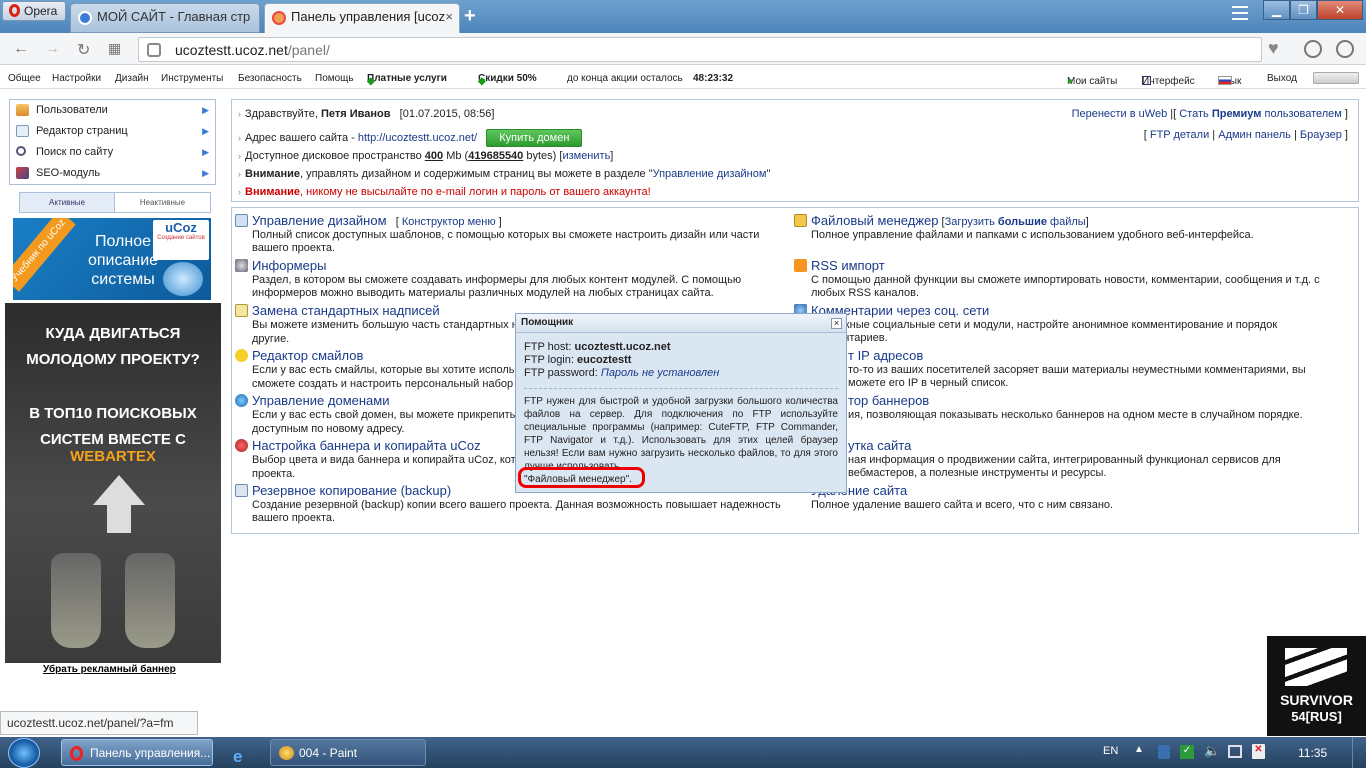 This screenshot has width=1366, height=768. I want to click on check-tray-icon: ✓, so click(1187, 752).